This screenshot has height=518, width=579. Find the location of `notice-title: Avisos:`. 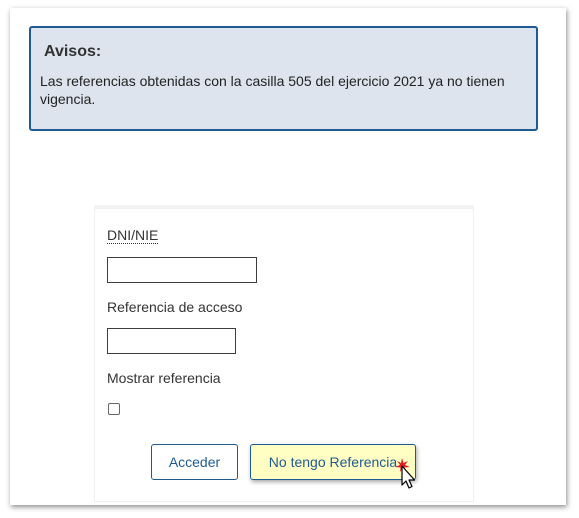

notice-title: Avisos: is located at coordinates (73, 51).